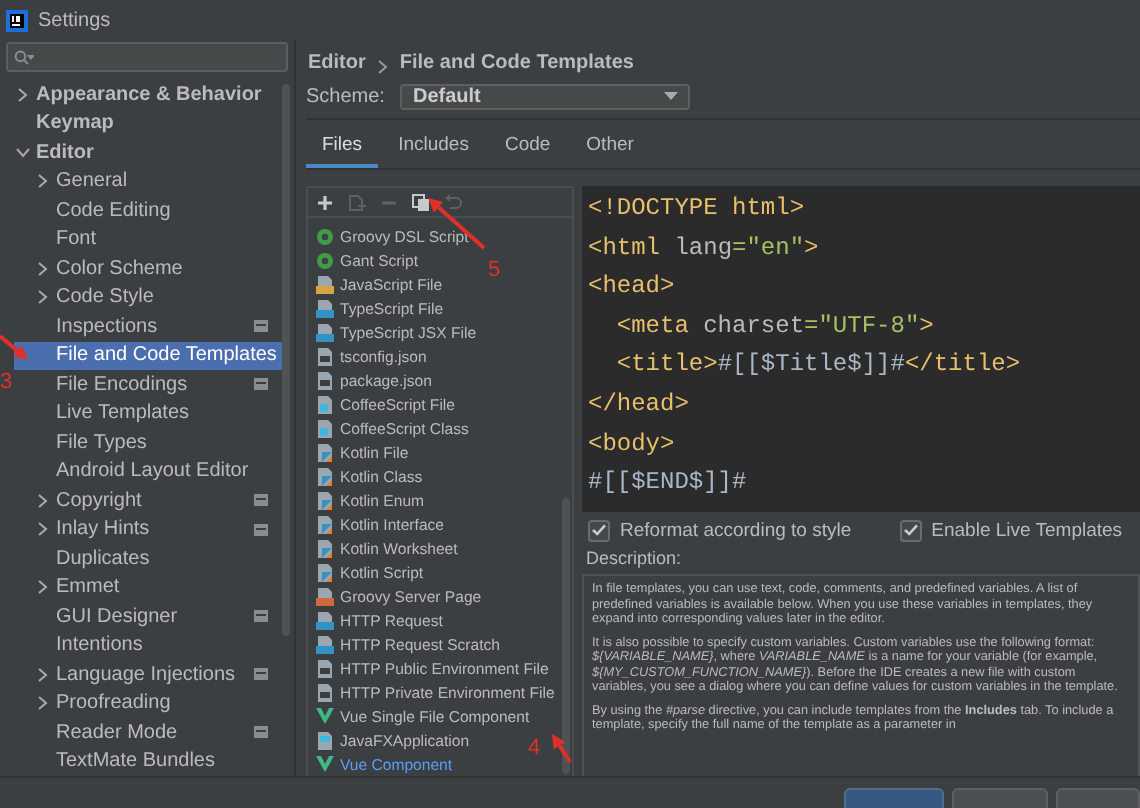 Image resolution: width=1140 pixels, height=808 pixels. Describe the element at coordinates (667, 483) in the screenshot. I see `code-line: #[[$END$]]#` at that location.